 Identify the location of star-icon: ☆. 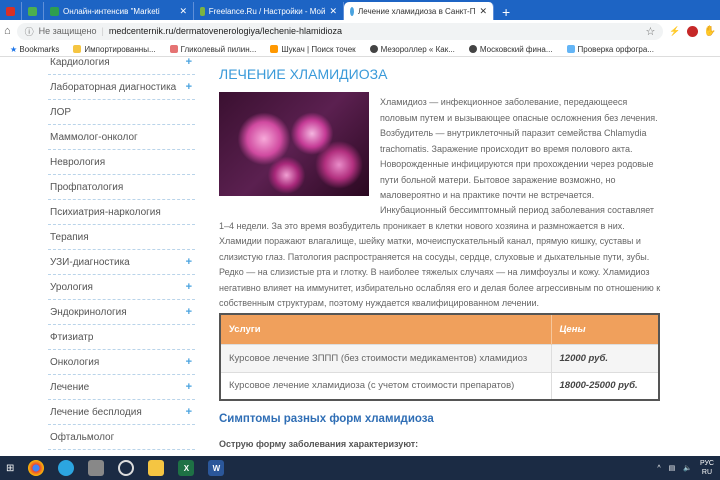
(650, 31).